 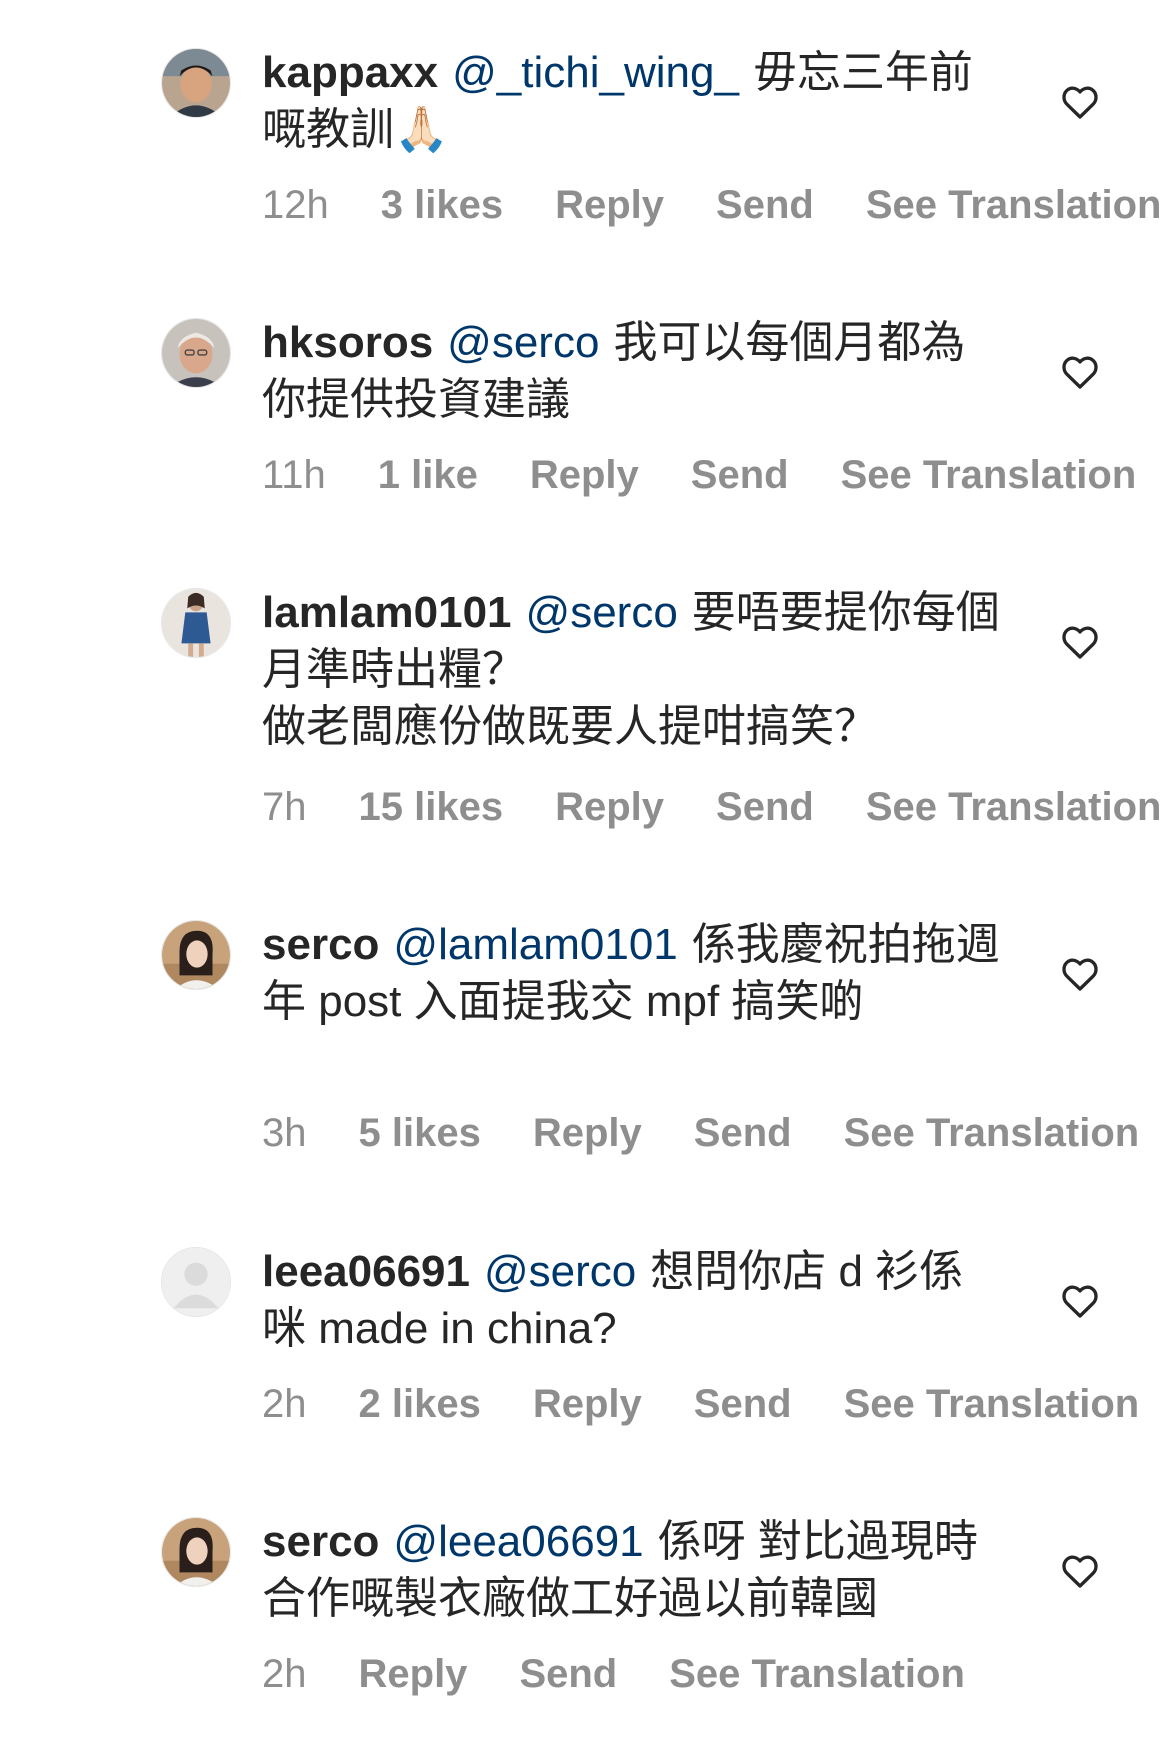 I want to click on comment-username: kappaxx, so click(x=350, y=72).